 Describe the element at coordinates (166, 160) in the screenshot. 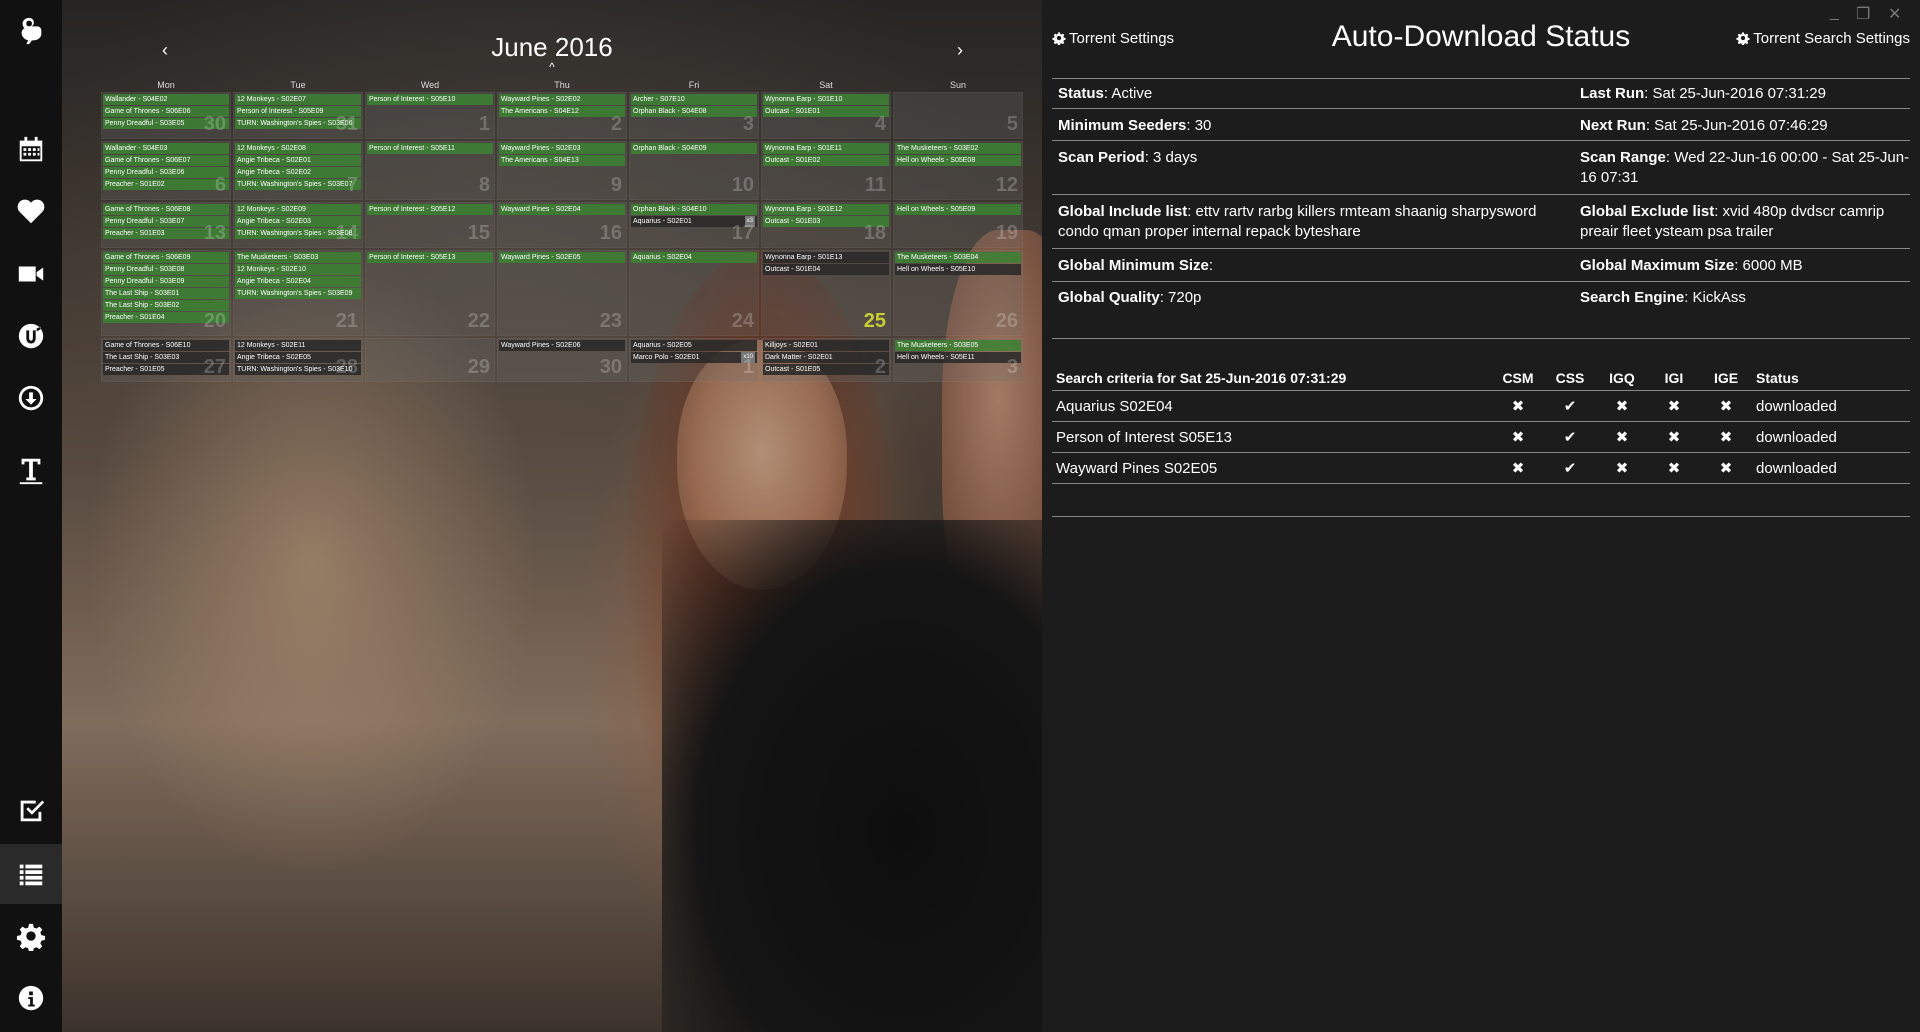

I see `calendar-event: Game of Thrones - S06E07` at that location.